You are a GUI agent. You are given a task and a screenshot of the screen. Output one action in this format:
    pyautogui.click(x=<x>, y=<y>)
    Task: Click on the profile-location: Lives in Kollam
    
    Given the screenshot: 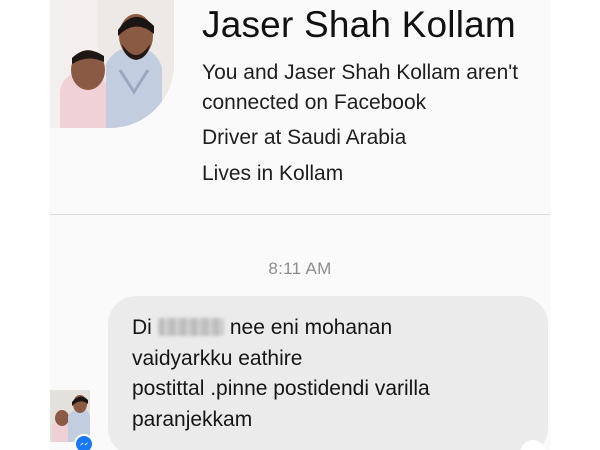 What is the action you would take?
    pyautogui.click(x=273, y=173)
    